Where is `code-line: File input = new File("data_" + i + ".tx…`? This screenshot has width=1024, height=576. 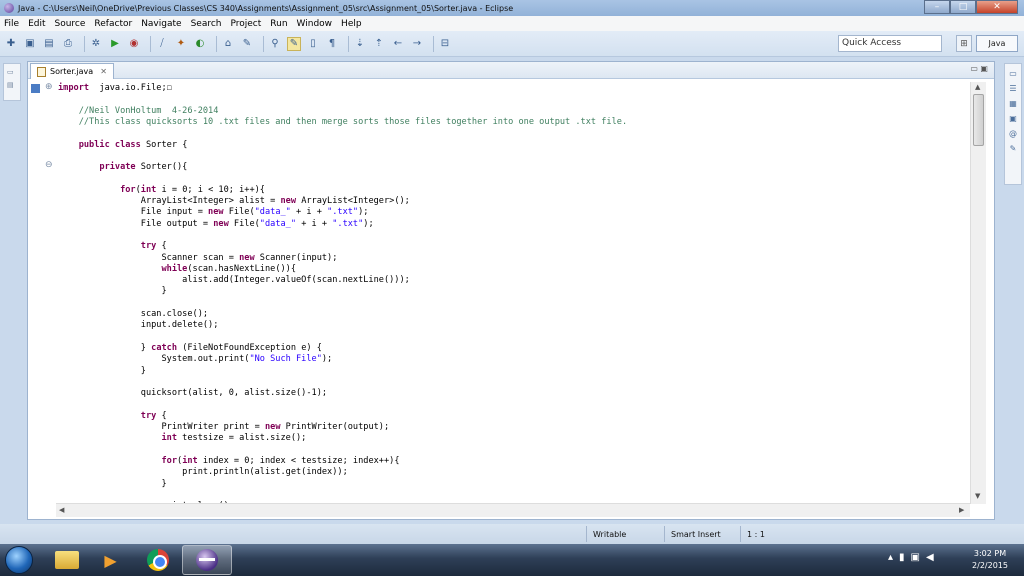
code-line: File input = new File("data_" + i + ".tx… is located at coordinates (213, 212).